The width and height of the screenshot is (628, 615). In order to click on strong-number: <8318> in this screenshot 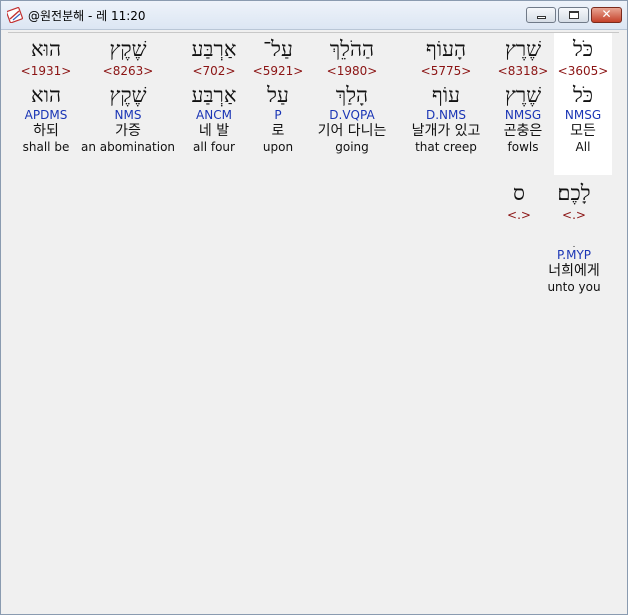, I will do `click(523, 71)`.